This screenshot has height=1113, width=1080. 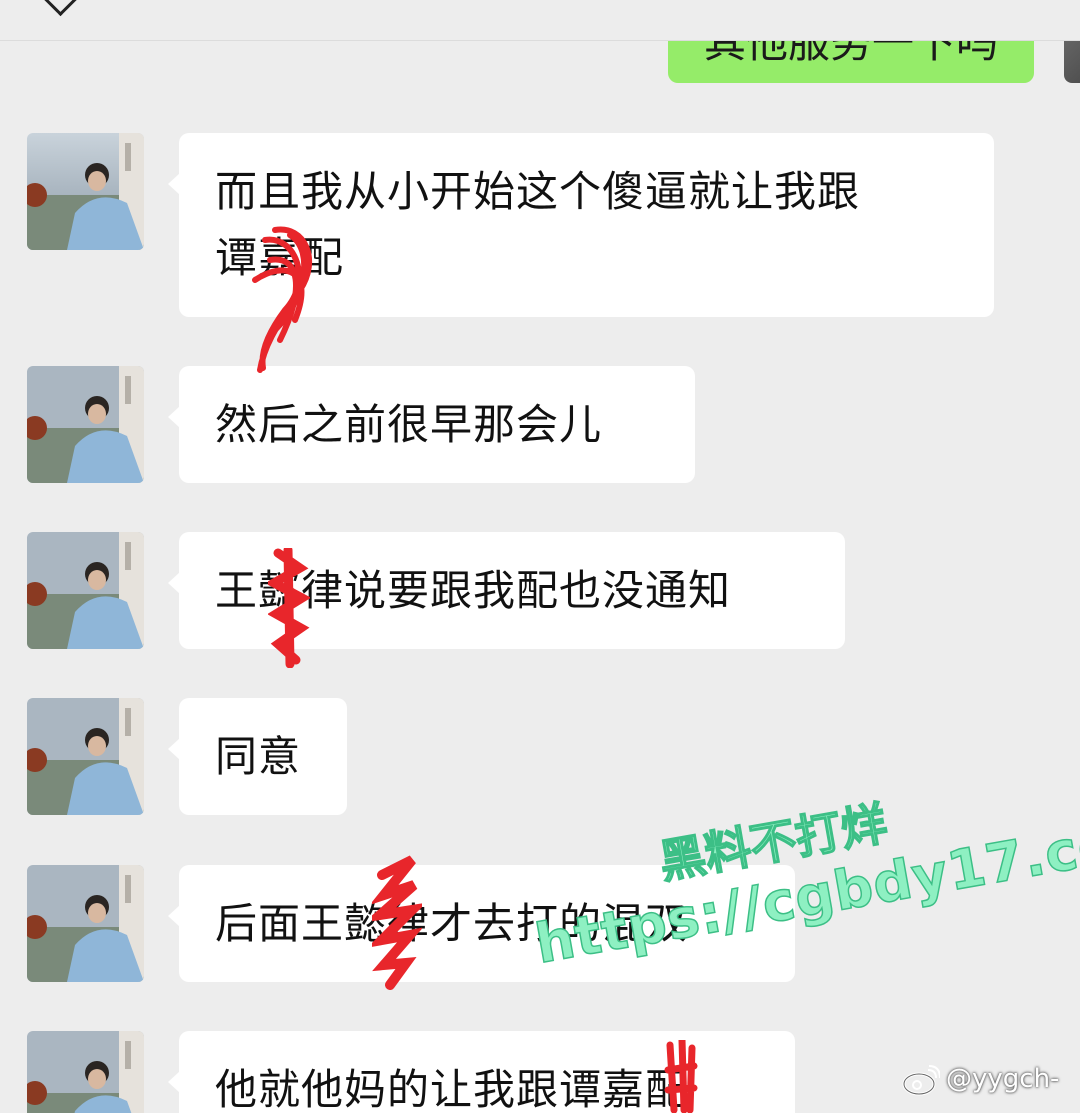 I want to click on weibo-logo-icon, so click(x=921, y=1080).